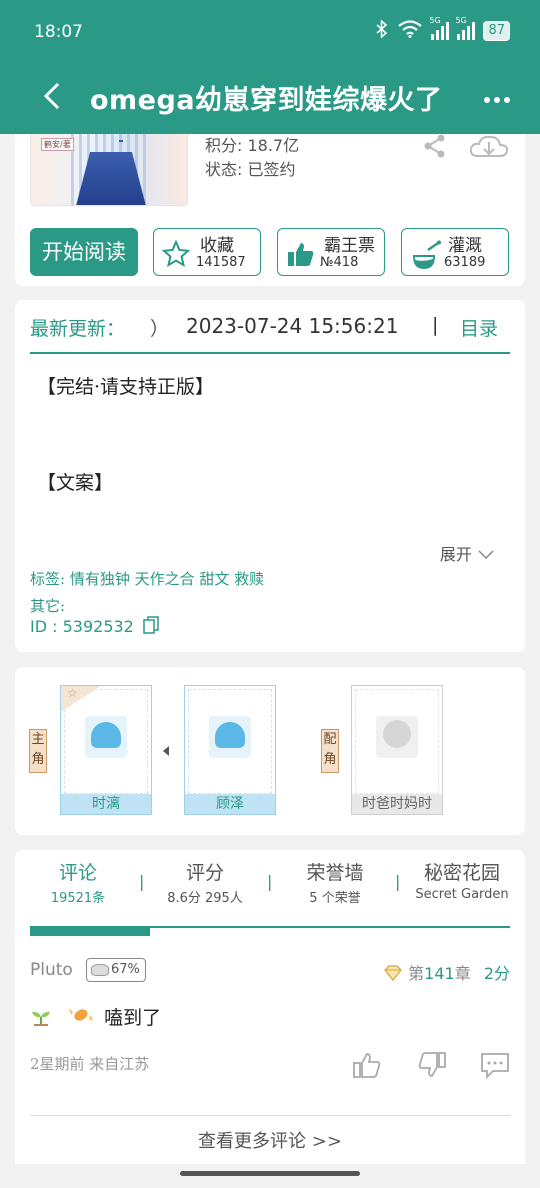 Image resolution: width=540 pixels, height=1188 pixels. What do you see at coordinates (382, 30) in the screenshot?
I see `bluetooth-icon` at bounding box center [382, 30].